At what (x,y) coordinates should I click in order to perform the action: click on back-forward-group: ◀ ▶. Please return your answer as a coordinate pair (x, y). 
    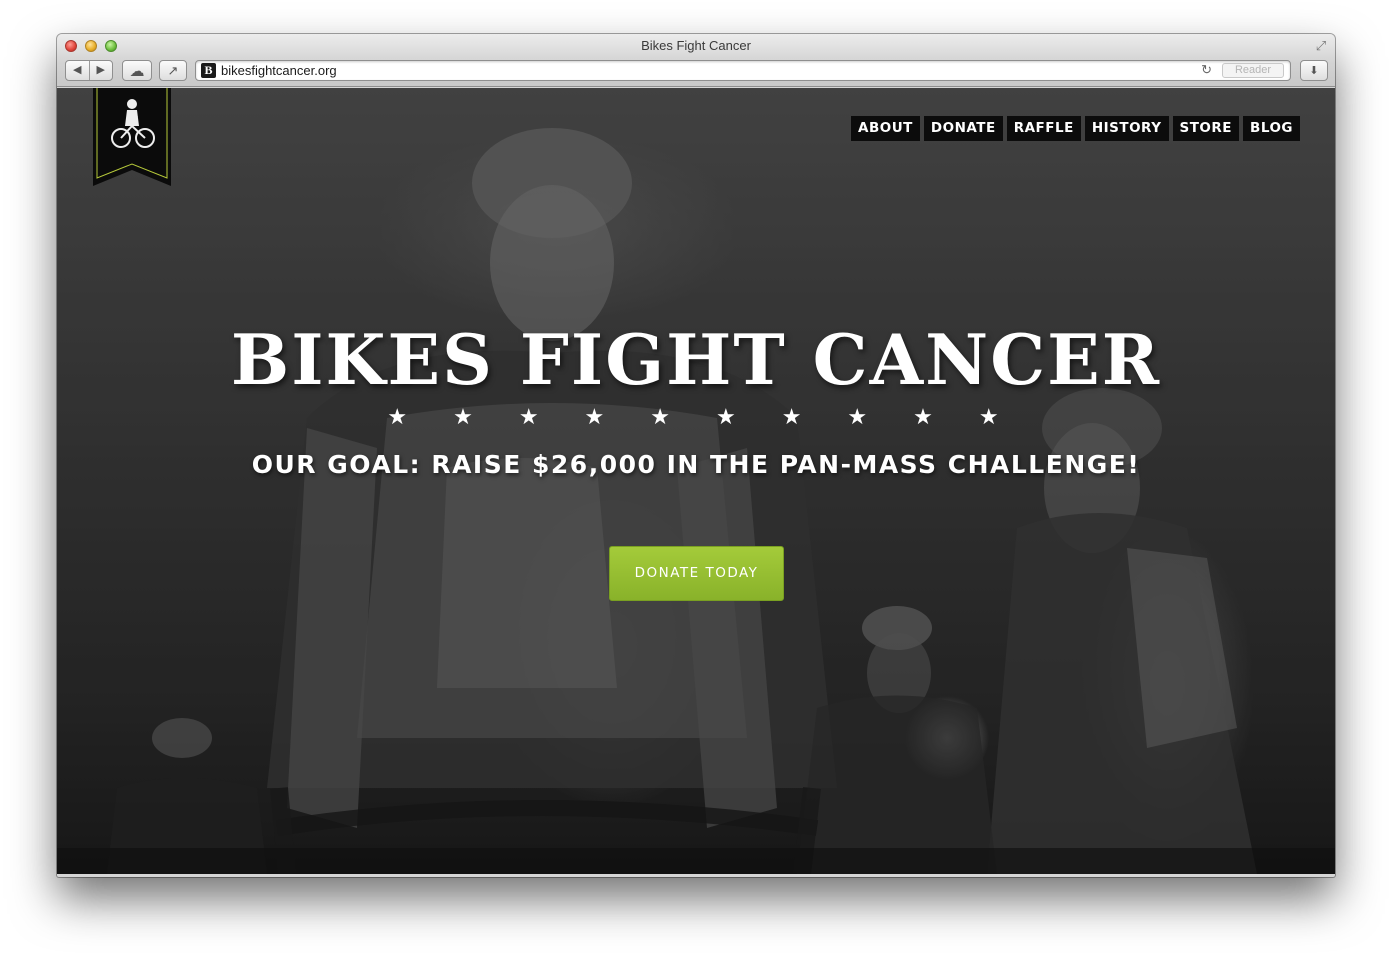
    Looking at the image, I should click on (89, 70).